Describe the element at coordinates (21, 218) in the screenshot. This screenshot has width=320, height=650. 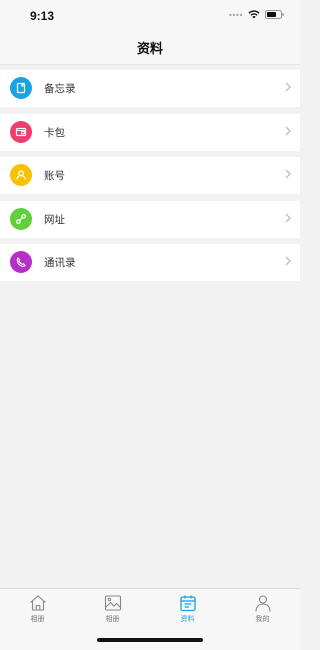
I see `link-icon` at that location.